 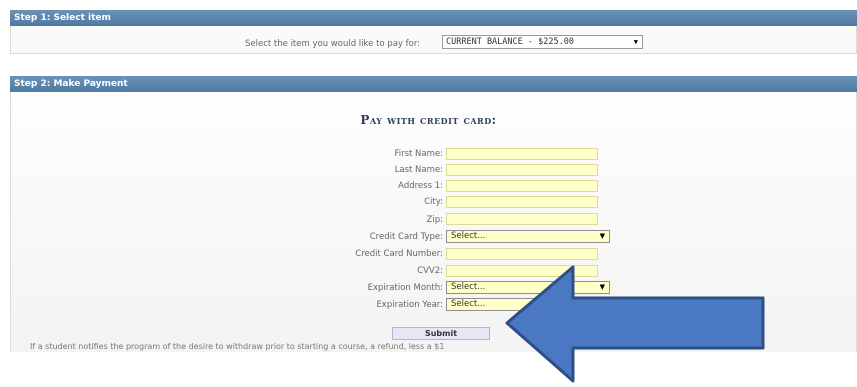 I want to click on step1-panel, so click(x=433, y=40).